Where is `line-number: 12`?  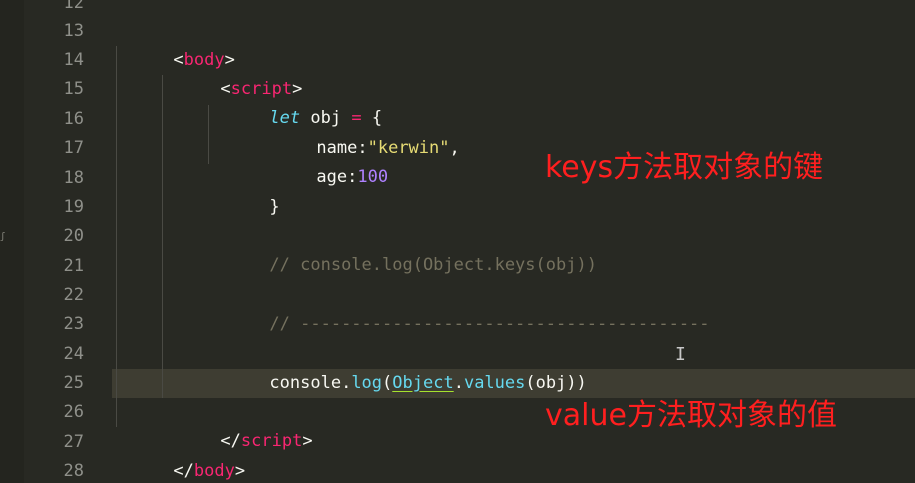
line-number: 12 is located at coordinates (73, 6).